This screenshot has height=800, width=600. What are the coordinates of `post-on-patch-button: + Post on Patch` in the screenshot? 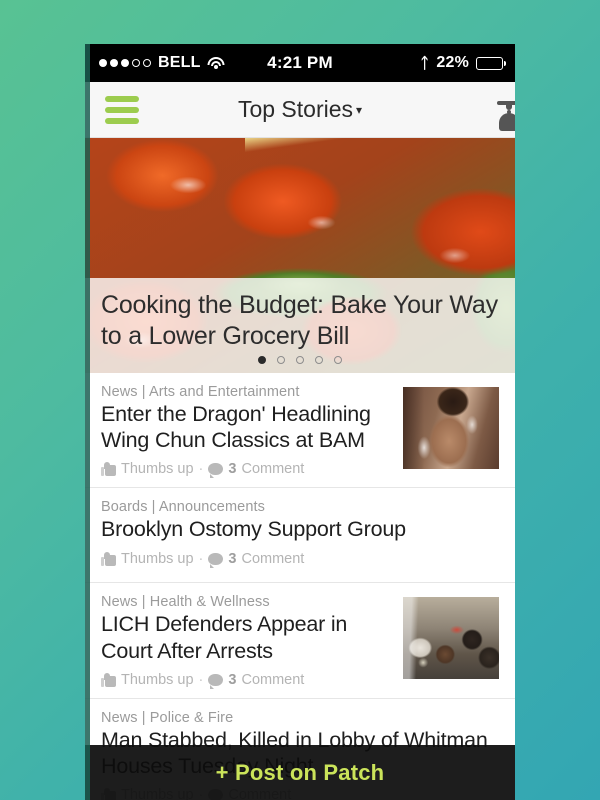 It's located at (300, 772).